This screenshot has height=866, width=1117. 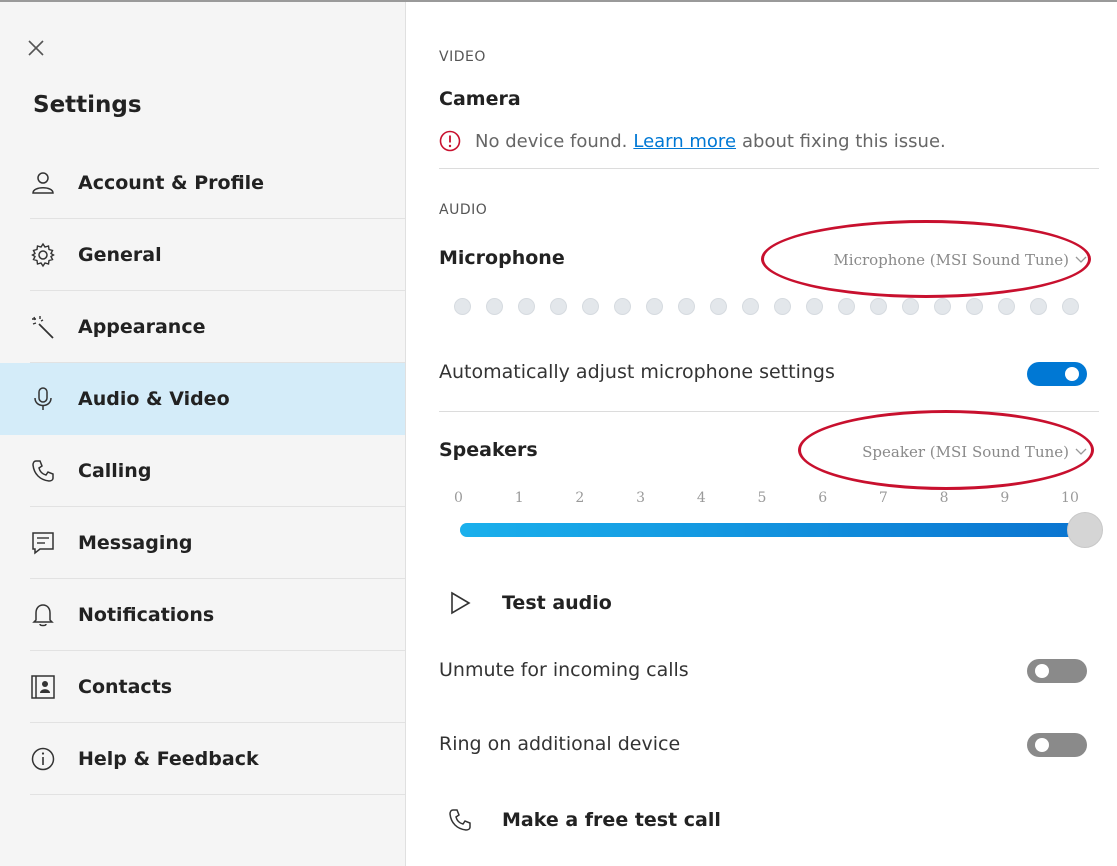 What do you see at coordinates (125, 687) in the screenshot?
I see `sidebar-item-label: Contacts` at bounding box center [125, 687].